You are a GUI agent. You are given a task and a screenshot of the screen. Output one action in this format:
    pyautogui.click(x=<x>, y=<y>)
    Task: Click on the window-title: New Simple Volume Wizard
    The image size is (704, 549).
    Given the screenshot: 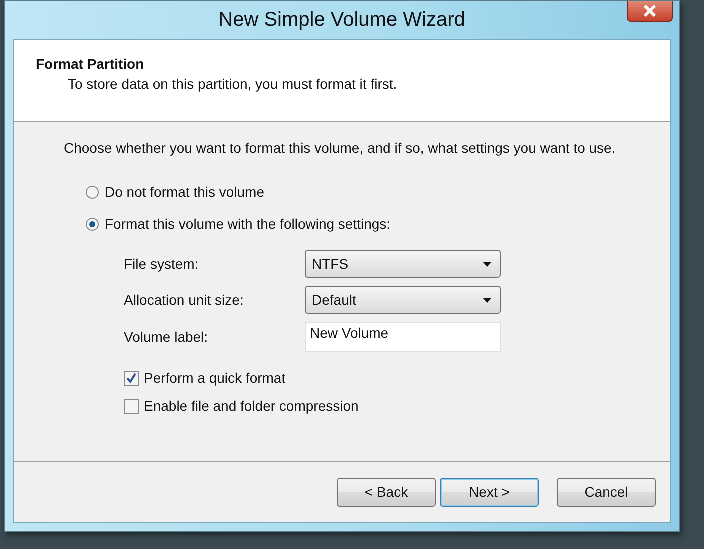 What is the action you would take?
    pyautogui.click(x=342, y=20)
    